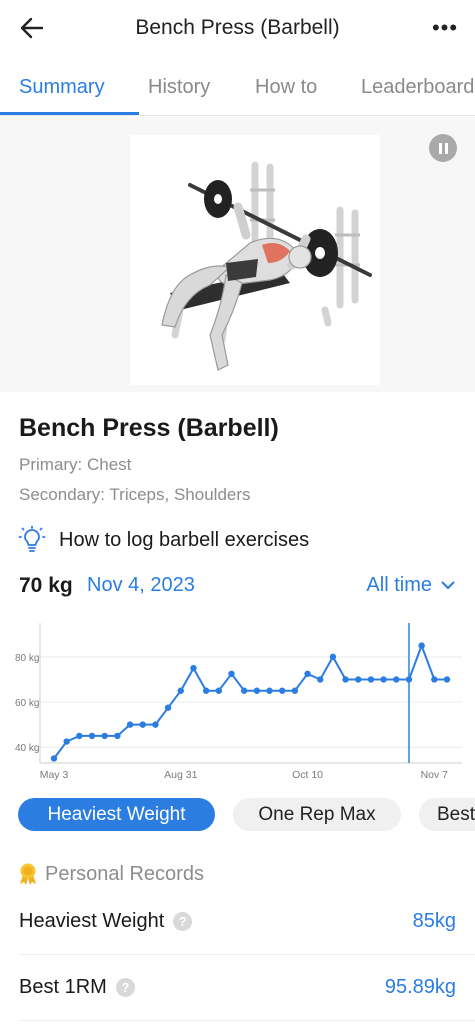 The image size is (475, 1024). Describe the element at coordinates (62, 87) in the screenshot. I see `tab-summary: Summary` at that location.